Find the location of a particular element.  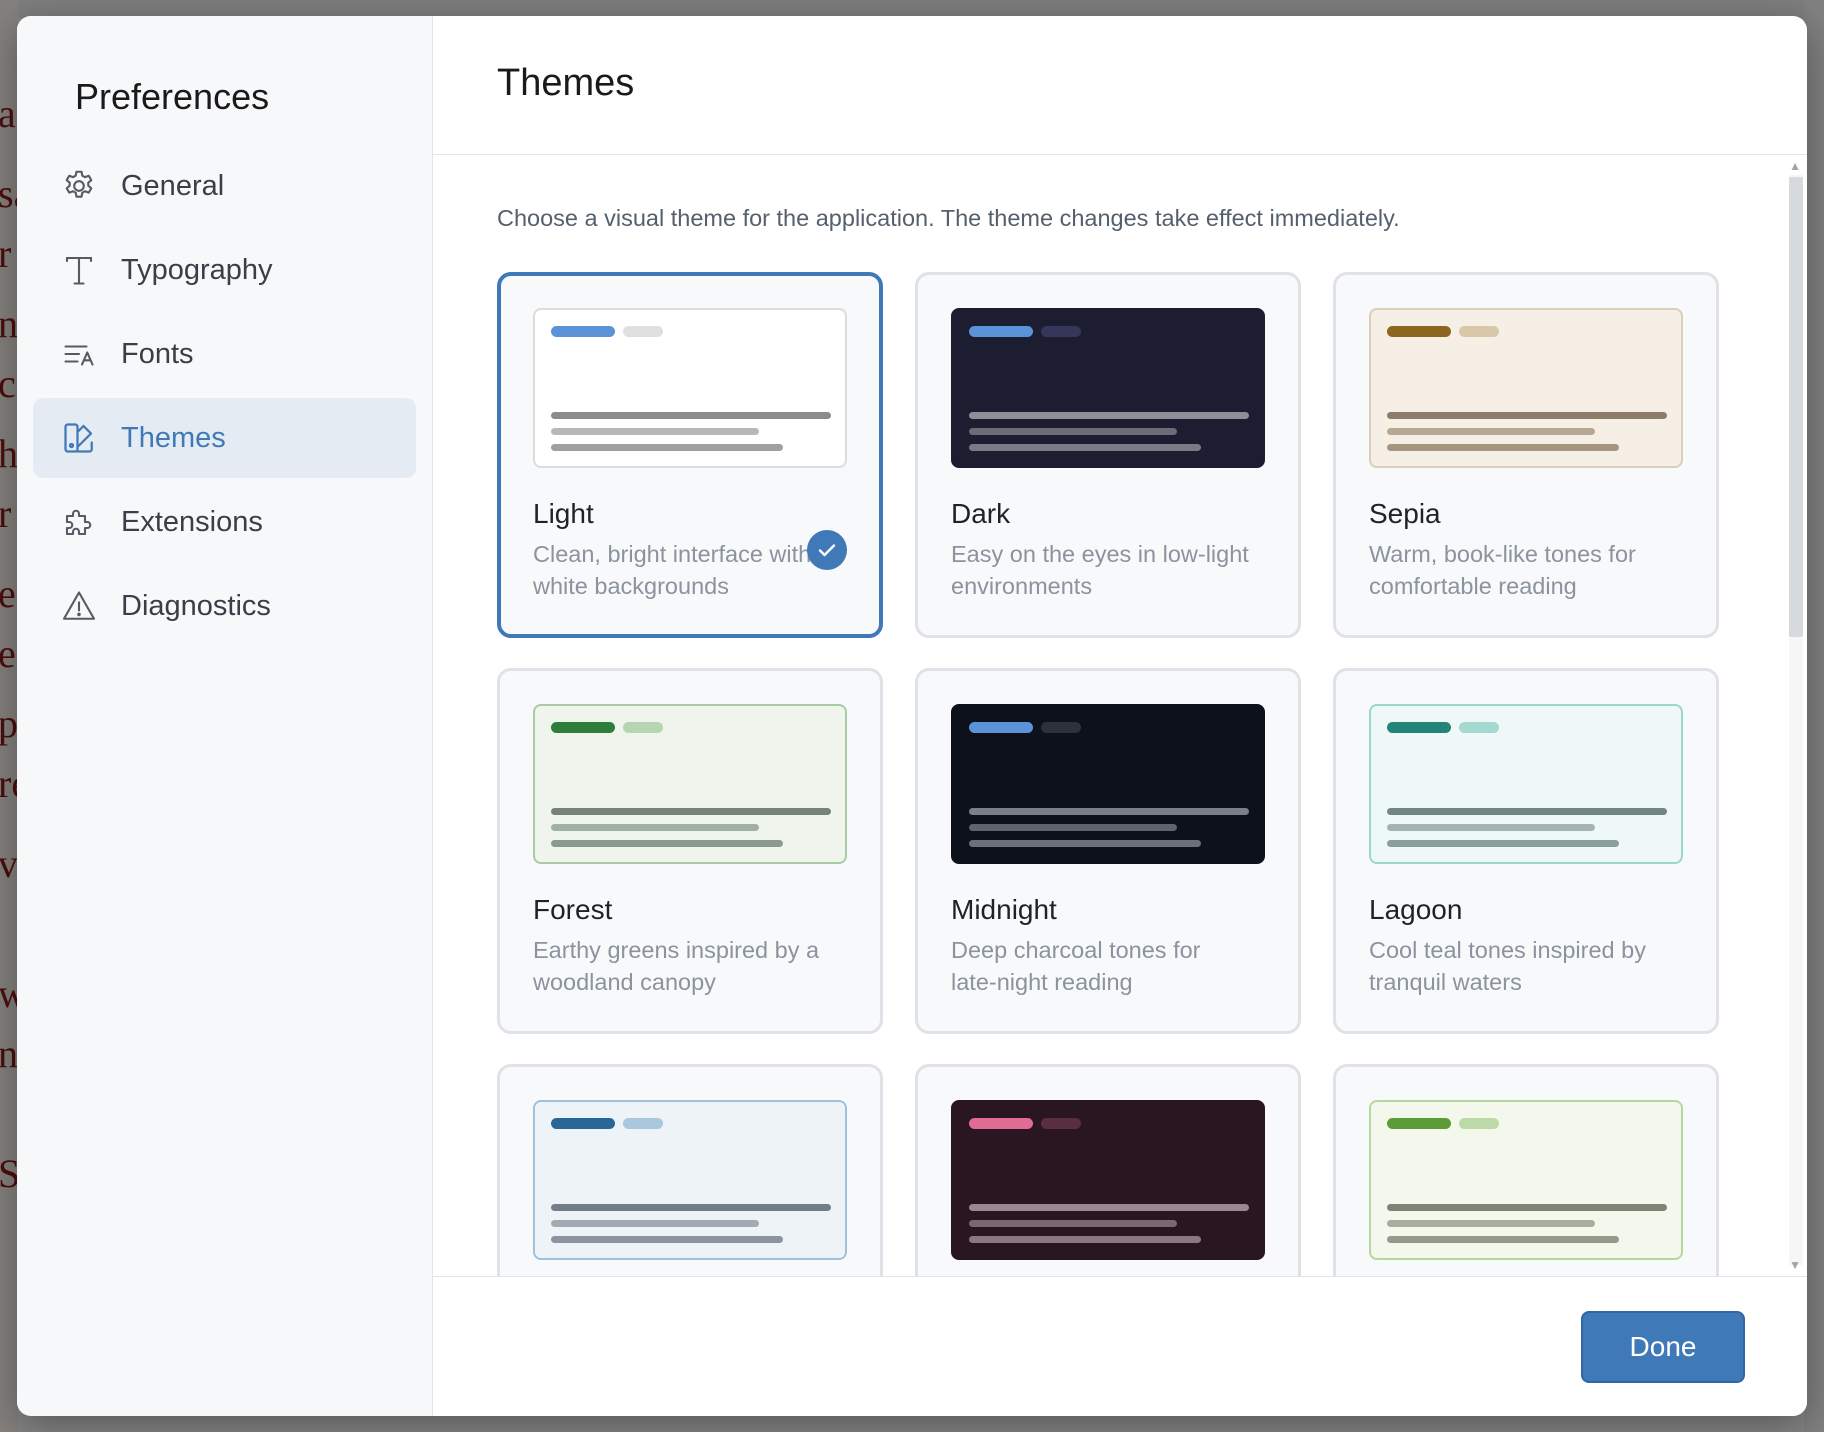

sidebar-item-label: General is located at coordinates (173, 185).